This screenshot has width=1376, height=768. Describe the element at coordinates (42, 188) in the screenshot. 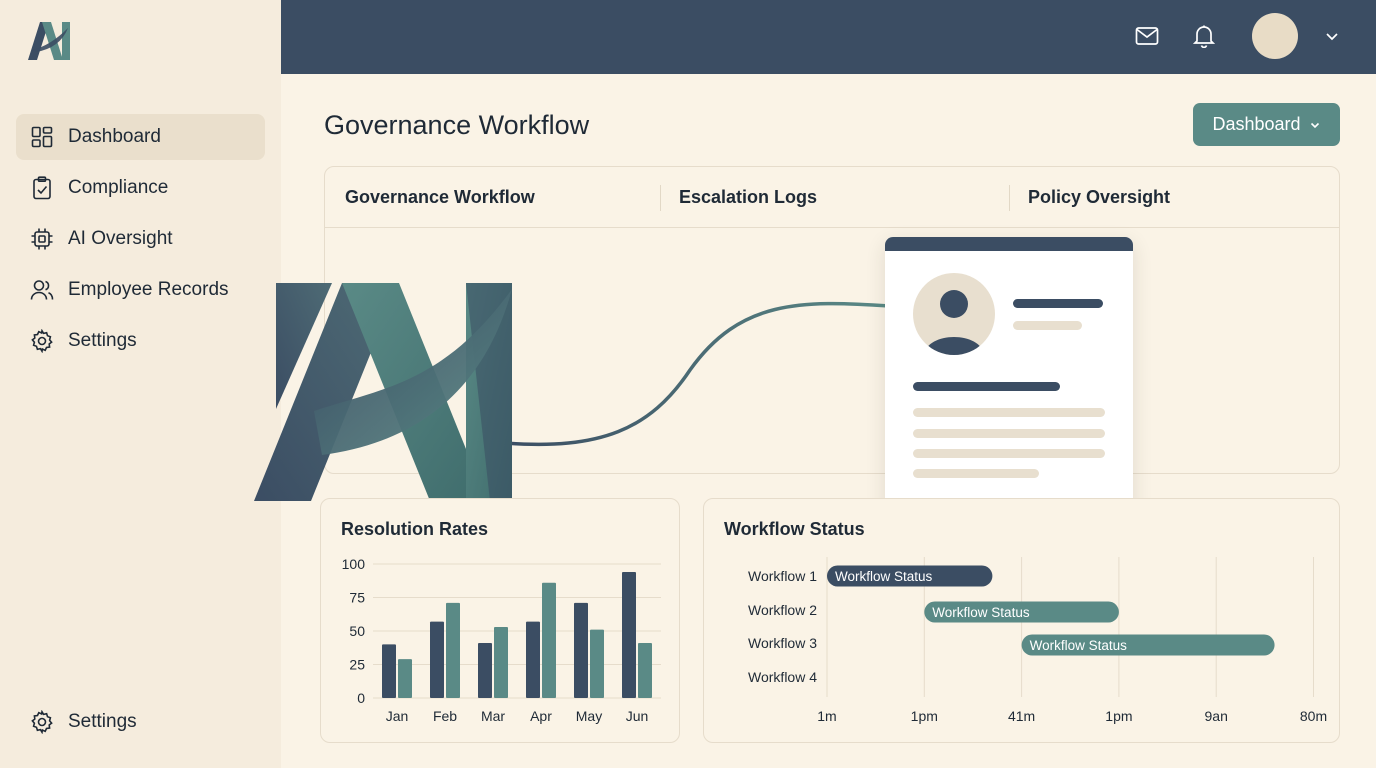

I see `clipboard-check-icon` at that location.